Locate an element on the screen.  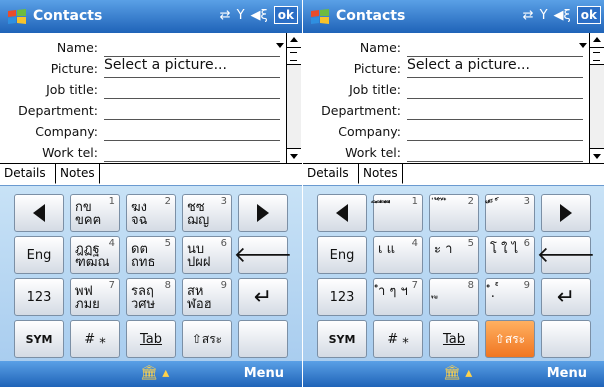
status-icons: ⇄ Y ◀ξ ok is located at coordinates (562, 15).